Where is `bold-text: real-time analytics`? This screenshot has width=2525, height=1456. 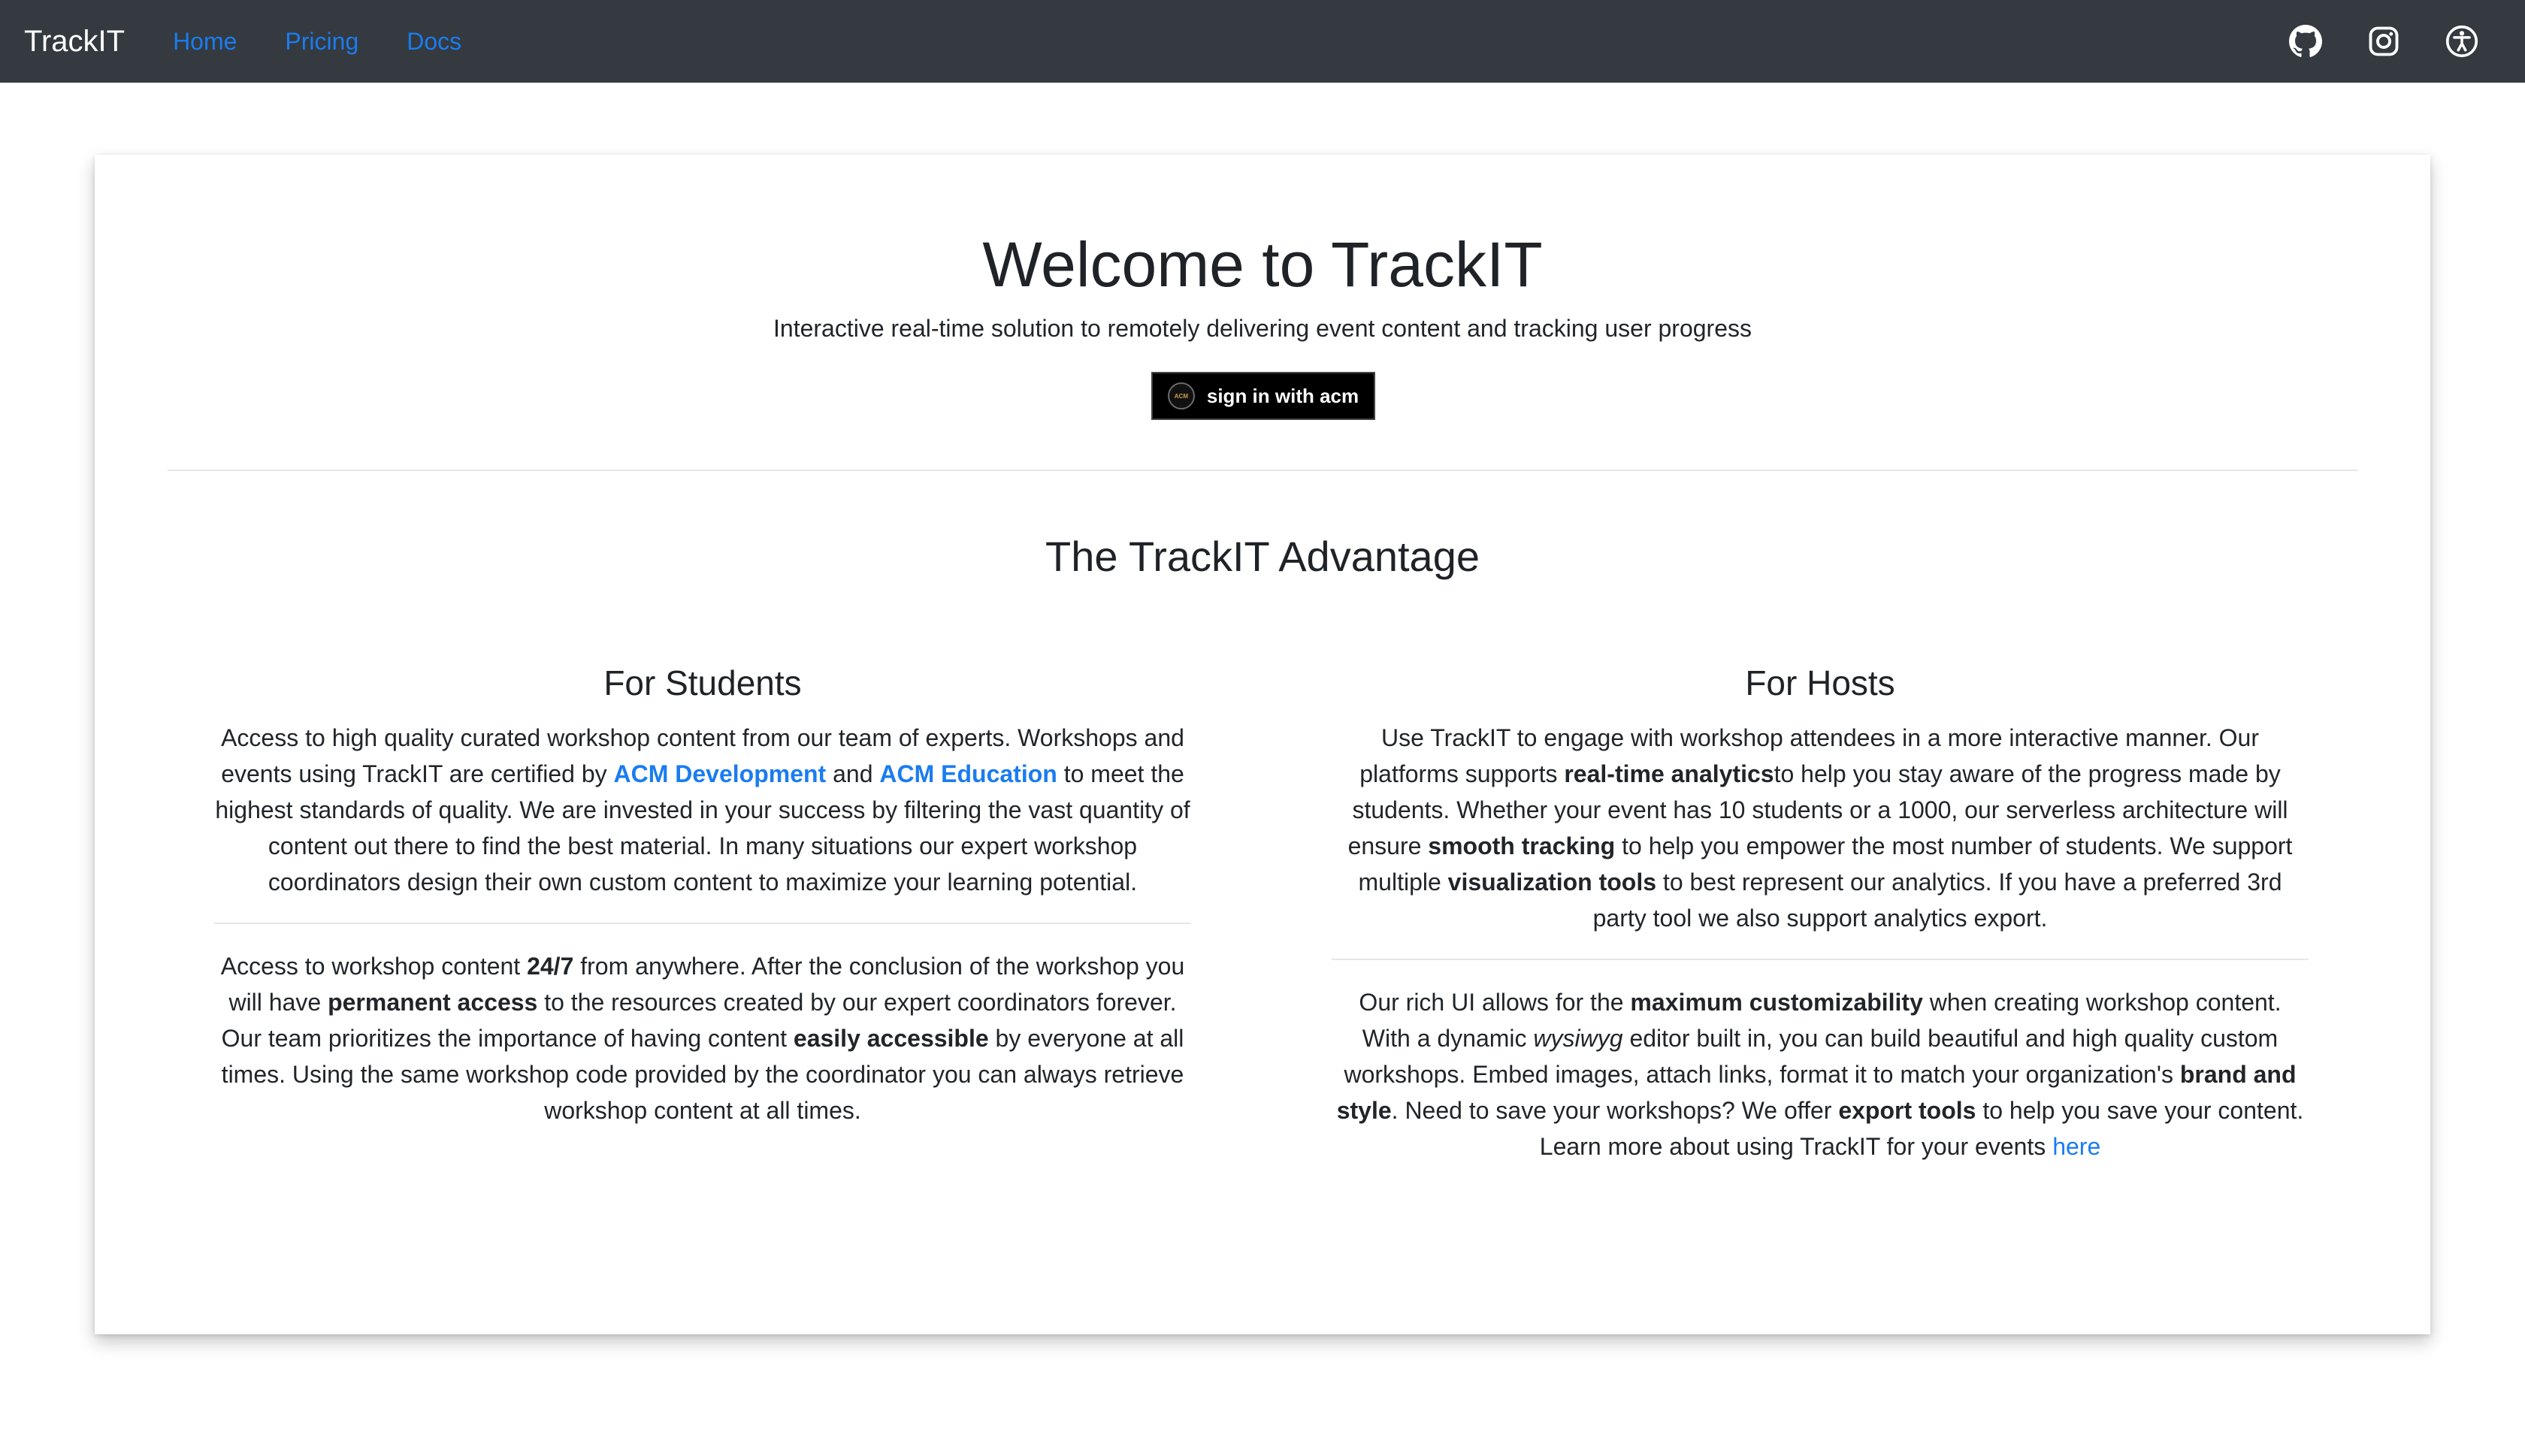
bold-text: real-time analytics is located at coordinates (1669, 773).